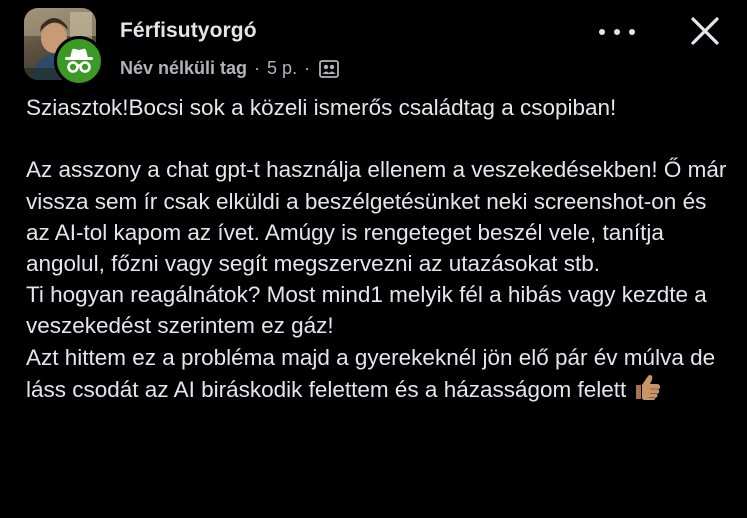 Image resolution: width=747 pixels, height=518 pixels. What do you see at coordinates (617, 32) in the screenshot?
I see `more-options-icon` at bounding box center [617, 32].